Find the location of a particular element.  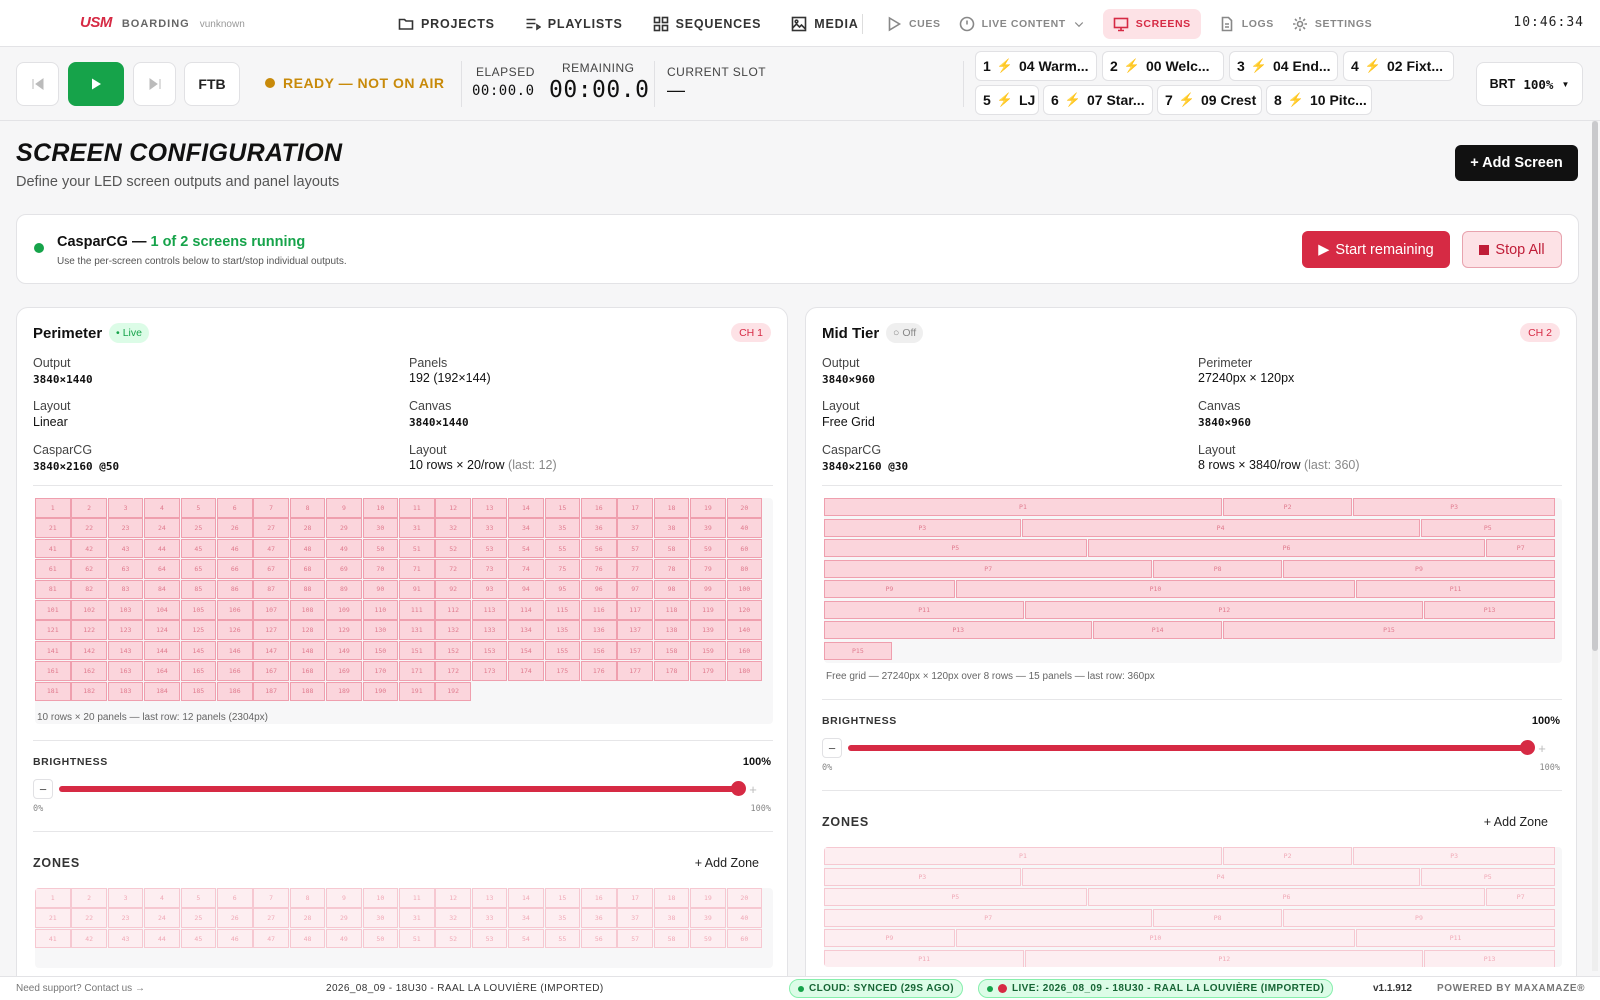

panel-cell: 191 is located at coordinates (417, 691).